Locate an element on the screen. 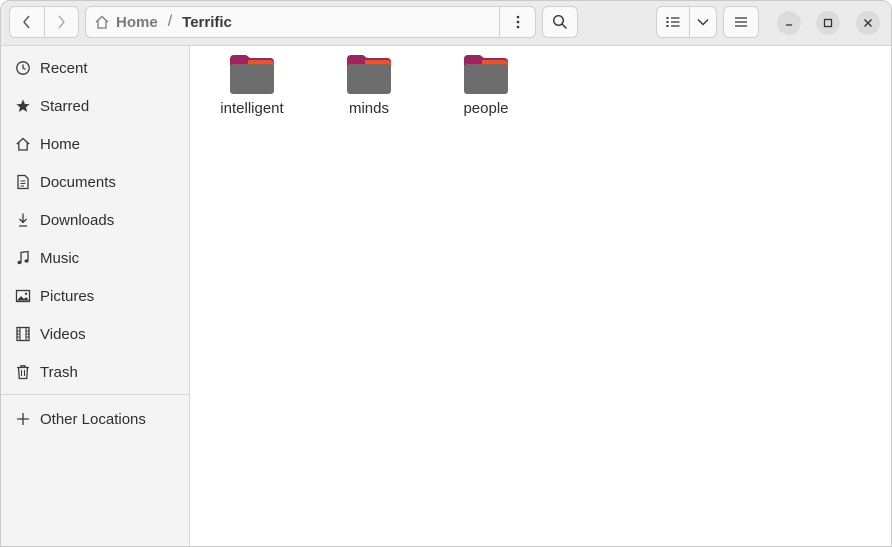 The image size is (892, 547). star-icon is located at coordinates (23, 106).